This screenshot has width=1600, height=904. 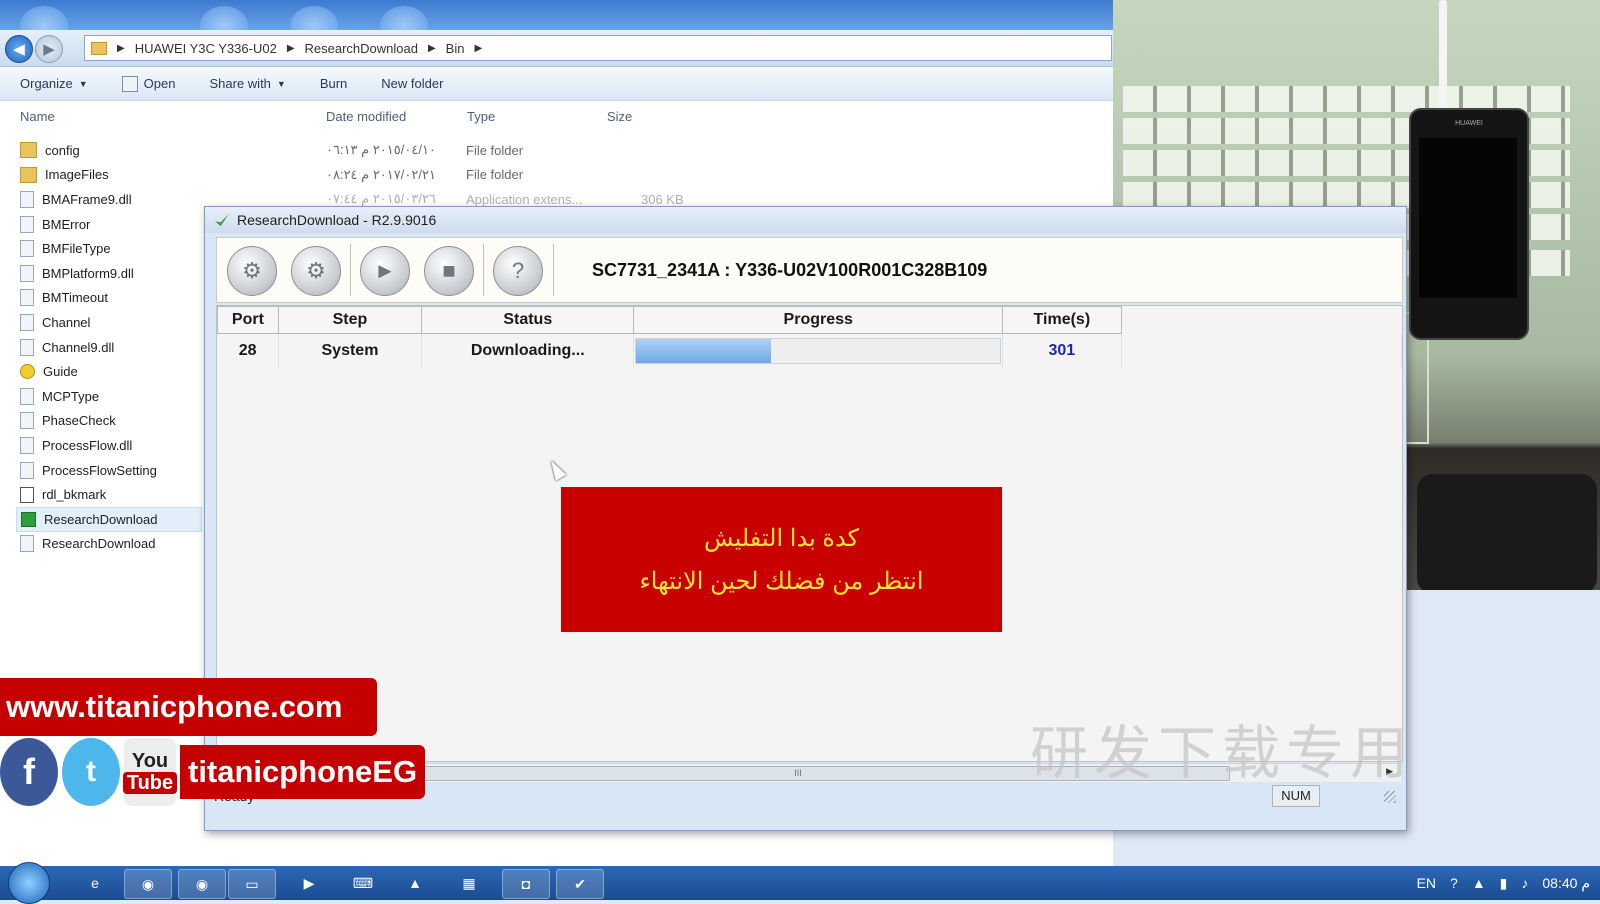 What do you see at coordinates (361, 48) in the screenshot?
I see `breadcrumb-item: ResearchDownload` at bounding box center [361, 48].